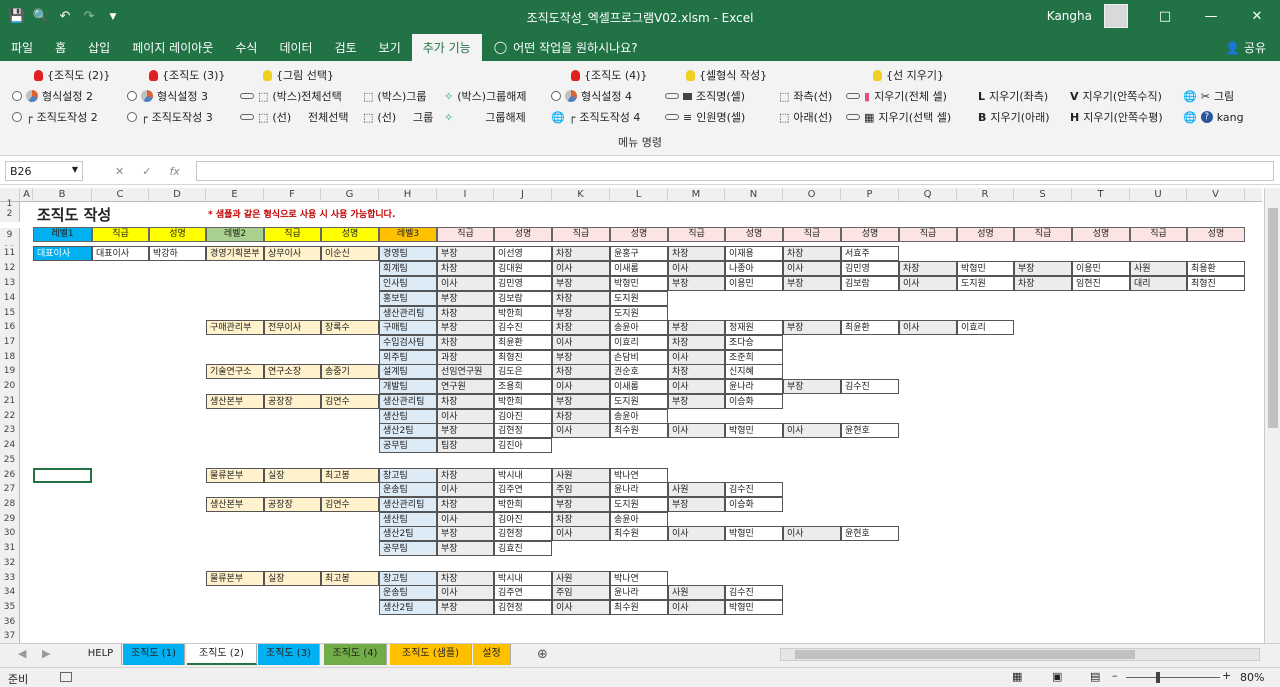 The height and width of the screenshot is (687, 1280). Describe the element at coordinates (1057, 676) in the screenshot. I see `page-layout-view-icon: ▣` at that location.